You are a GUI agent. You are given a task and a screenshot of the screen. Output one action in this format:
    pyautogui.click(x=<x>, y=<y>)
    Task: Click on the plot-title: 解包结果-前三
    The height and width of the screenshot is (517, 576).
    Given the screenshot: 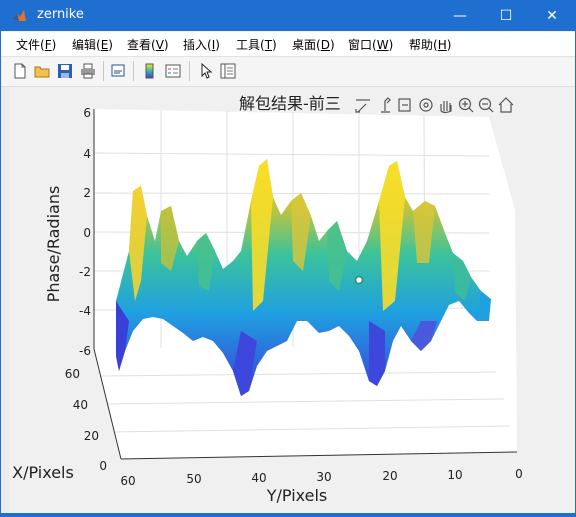 What is the action you would take?
    pyautogui.click(x=290, y=103)
    